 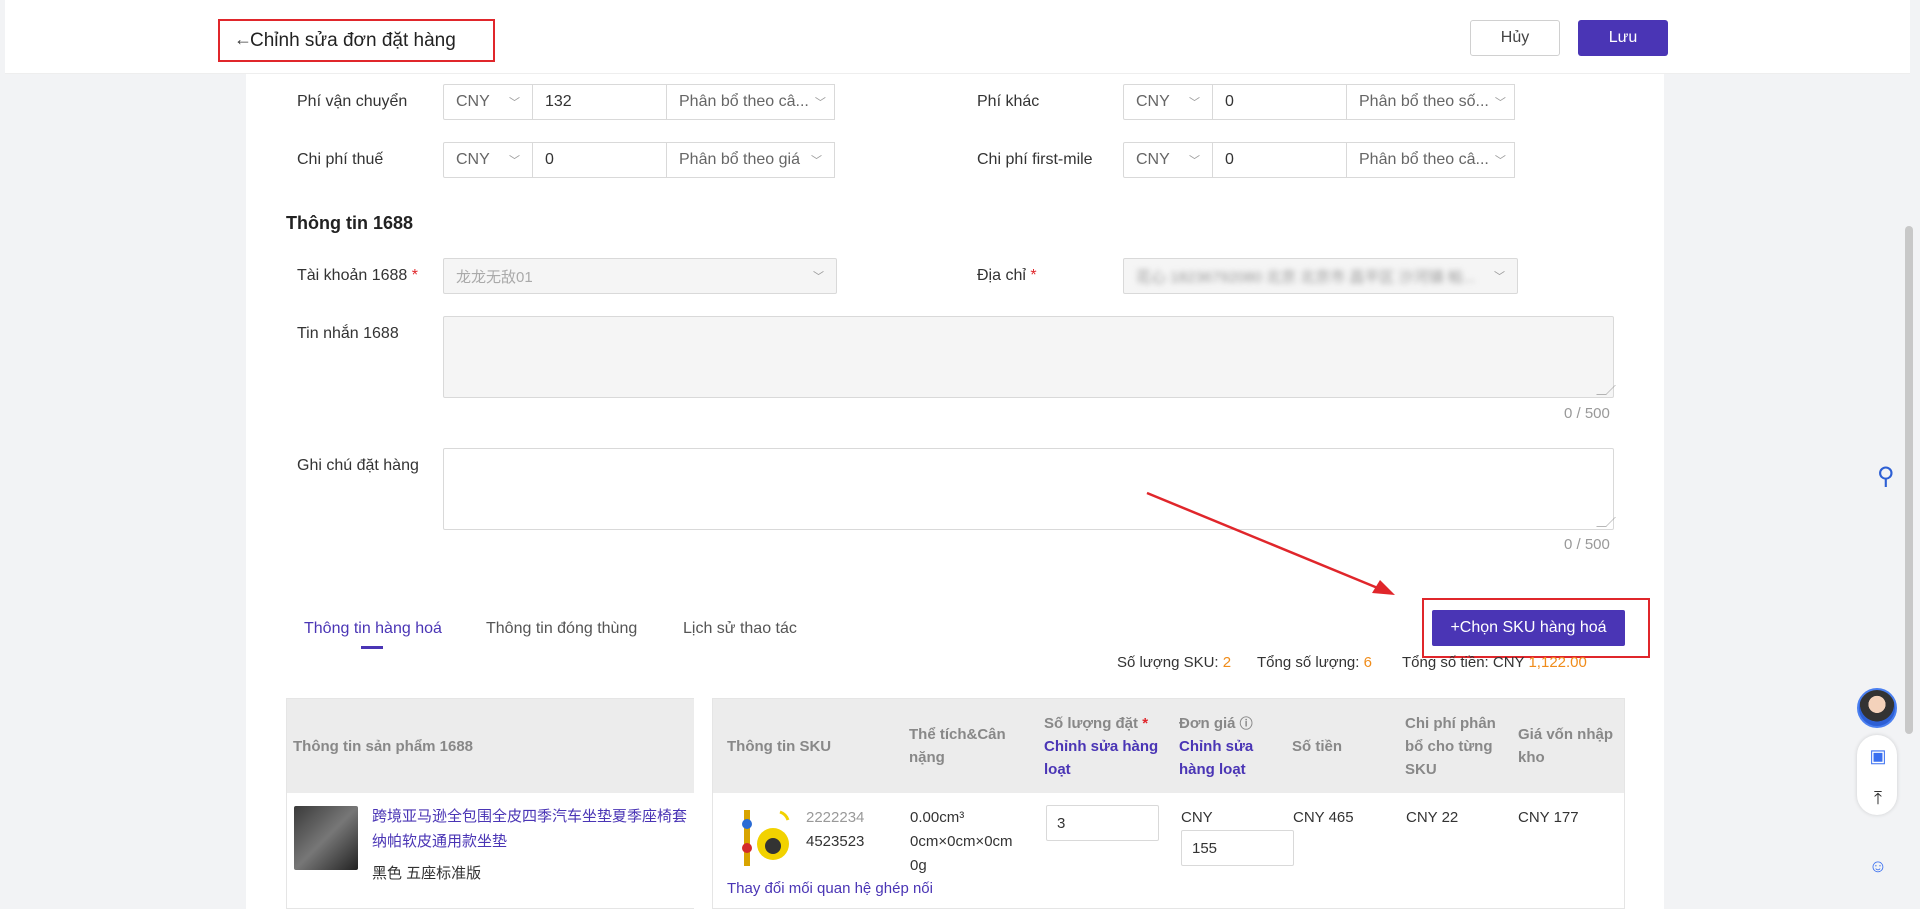 What do you see at coordinates (561, 629) in the screenshot?
I see `tab-packing-info: Thông tin đóng thùng` at bounding box center [561, 629].